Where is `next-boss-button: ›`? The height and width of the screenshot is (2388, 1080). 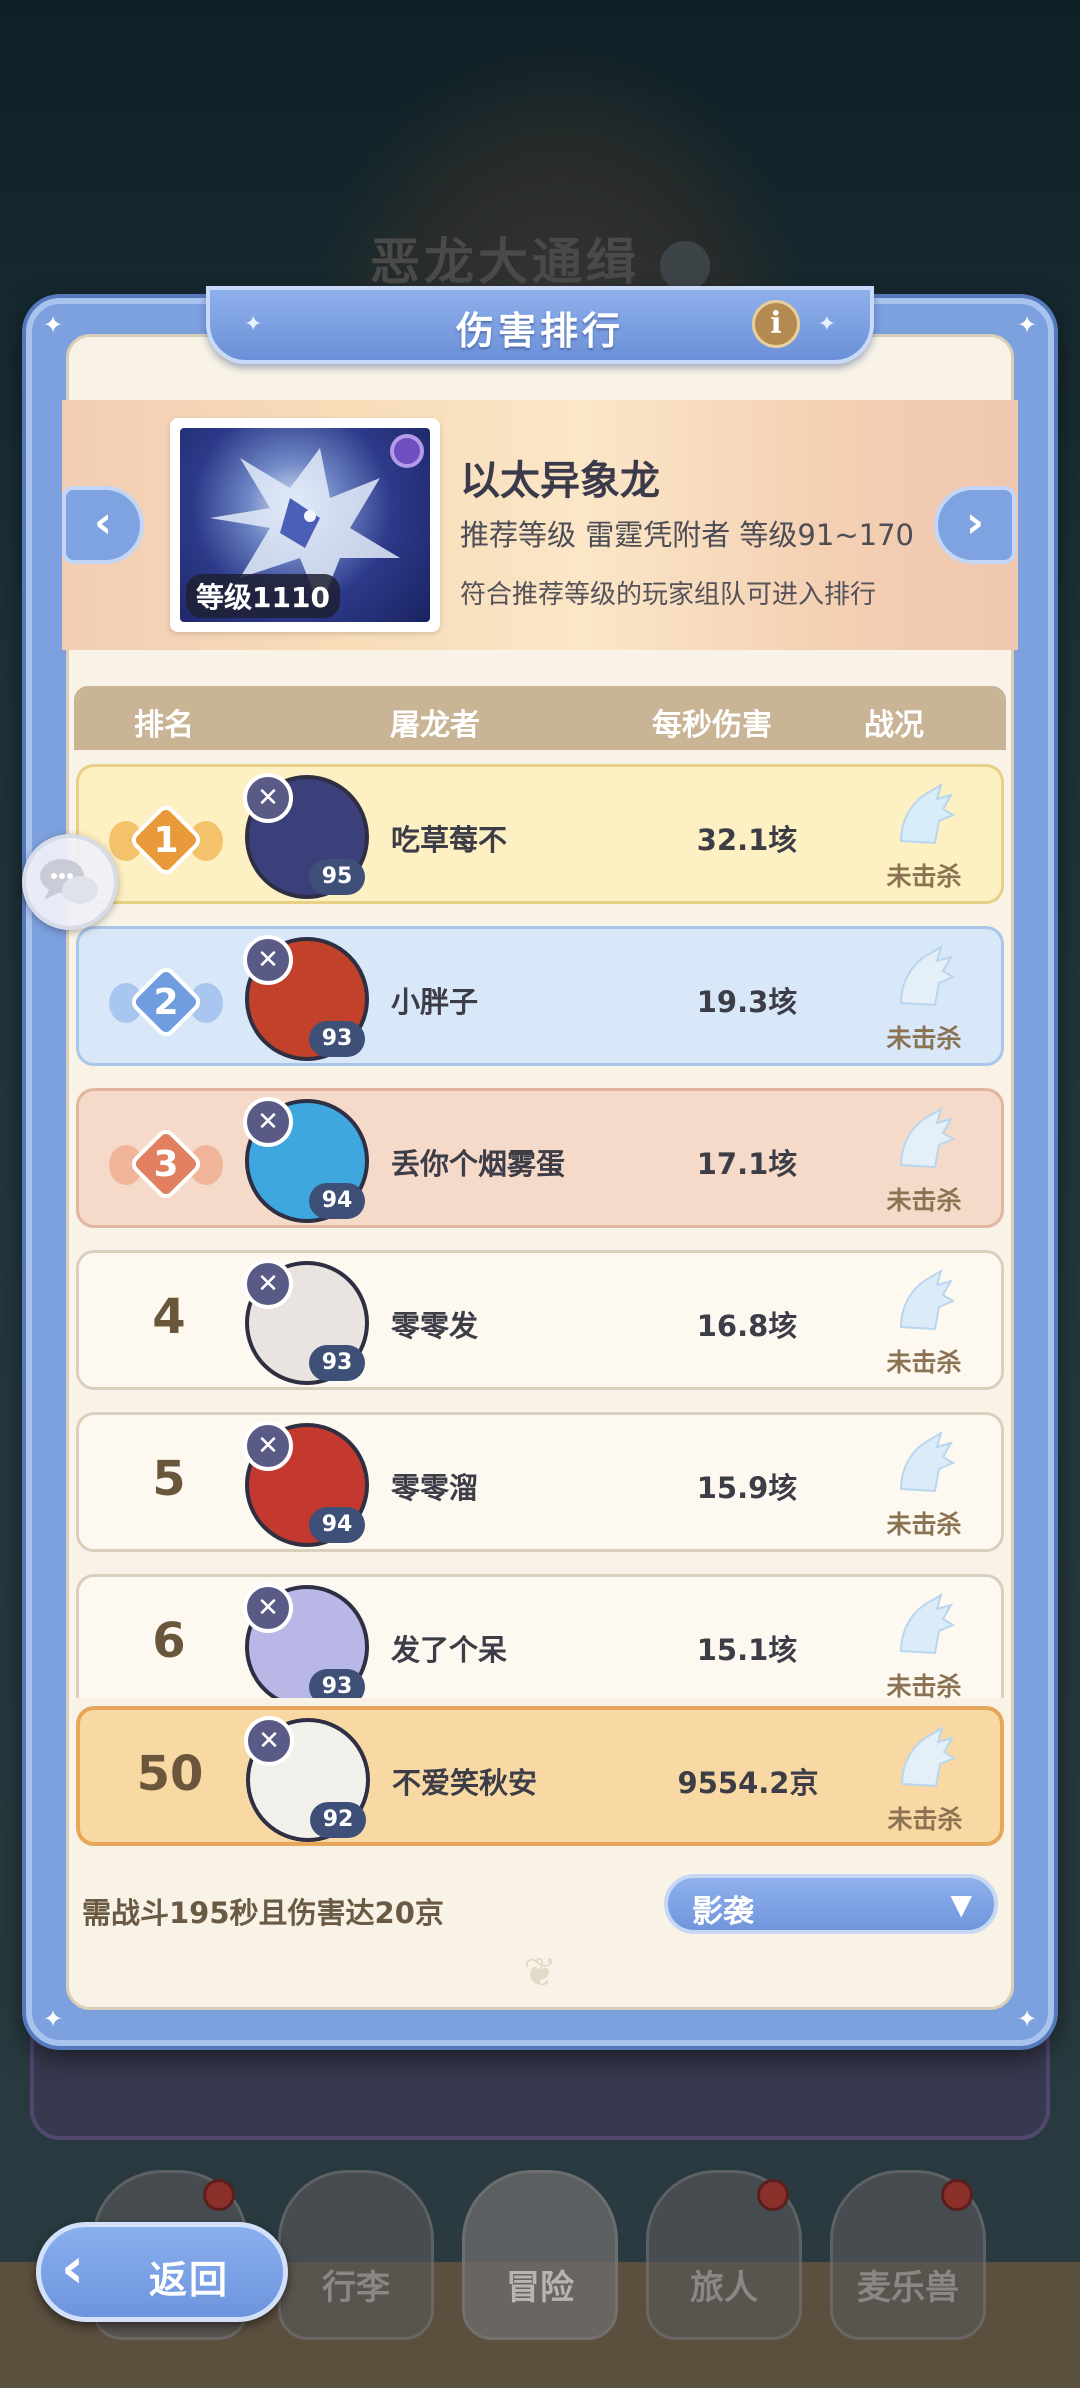
next-boss-button: › is located at coordinates (975, 525).